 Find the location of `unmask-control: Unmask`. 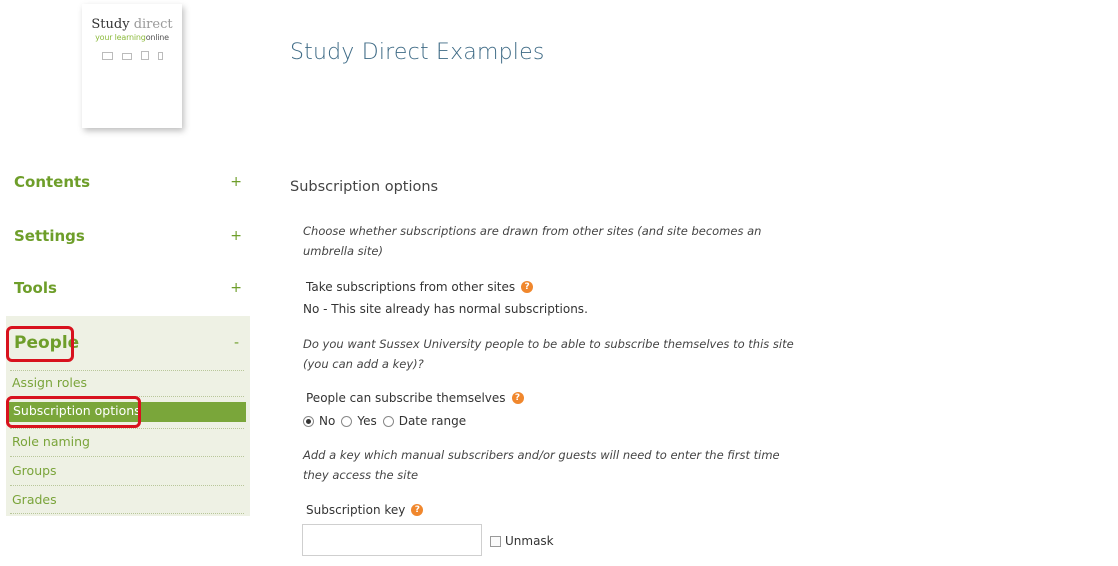

unmask-control: Unmask is located at coordinates (522, 541).